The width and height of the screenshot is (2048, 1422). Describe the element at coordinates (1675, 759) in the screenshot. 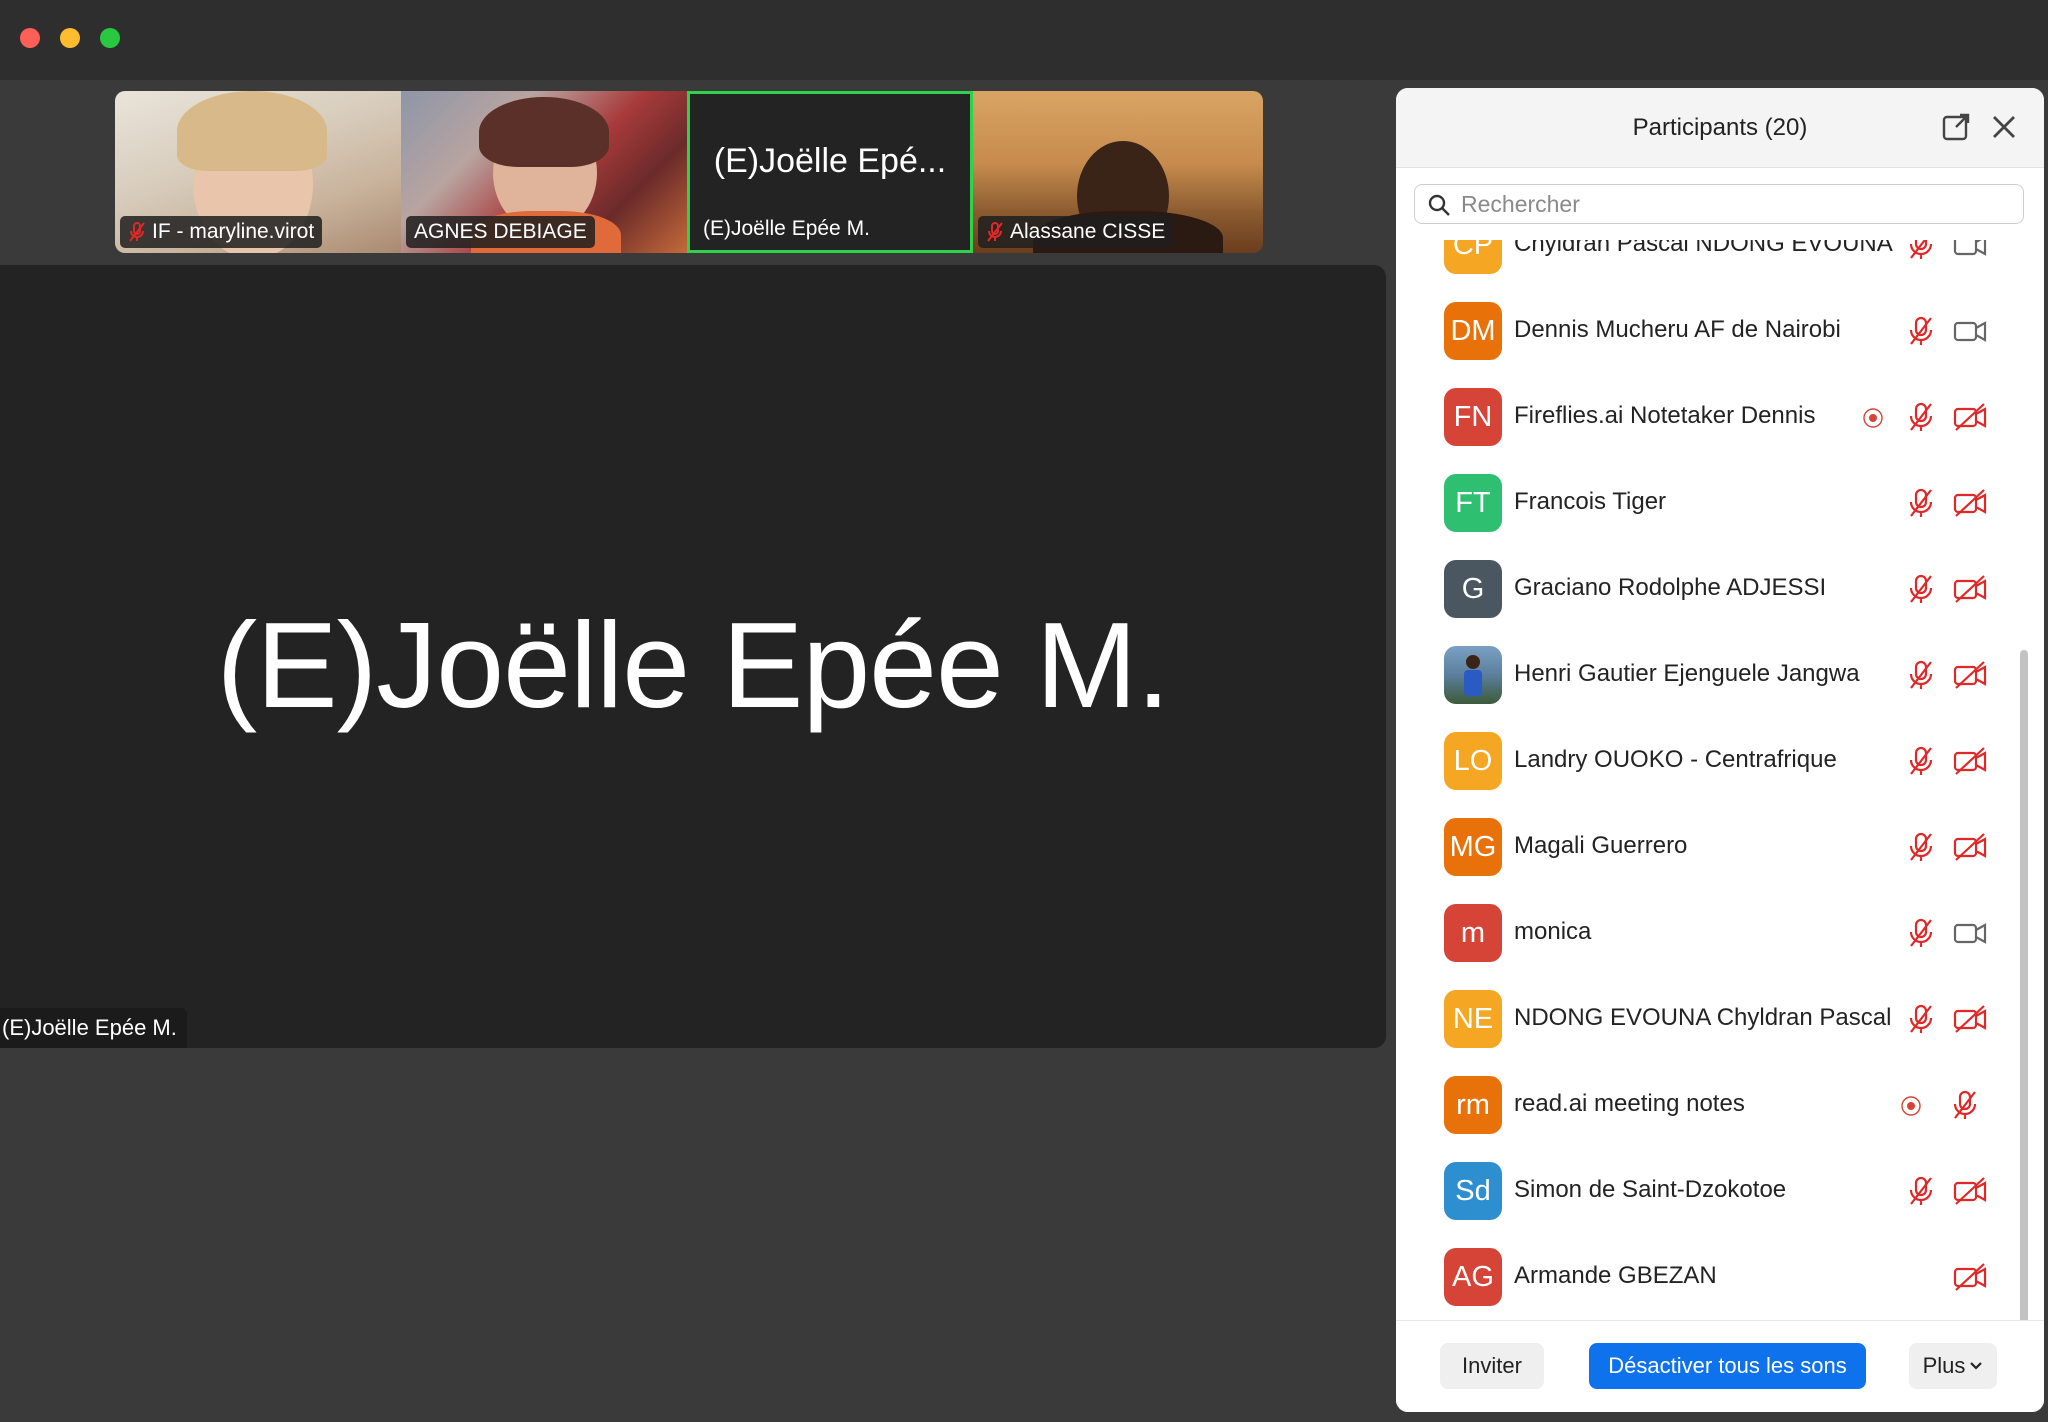

I see `participant-name: Landry OUOKO - Centrafrique` at that location.